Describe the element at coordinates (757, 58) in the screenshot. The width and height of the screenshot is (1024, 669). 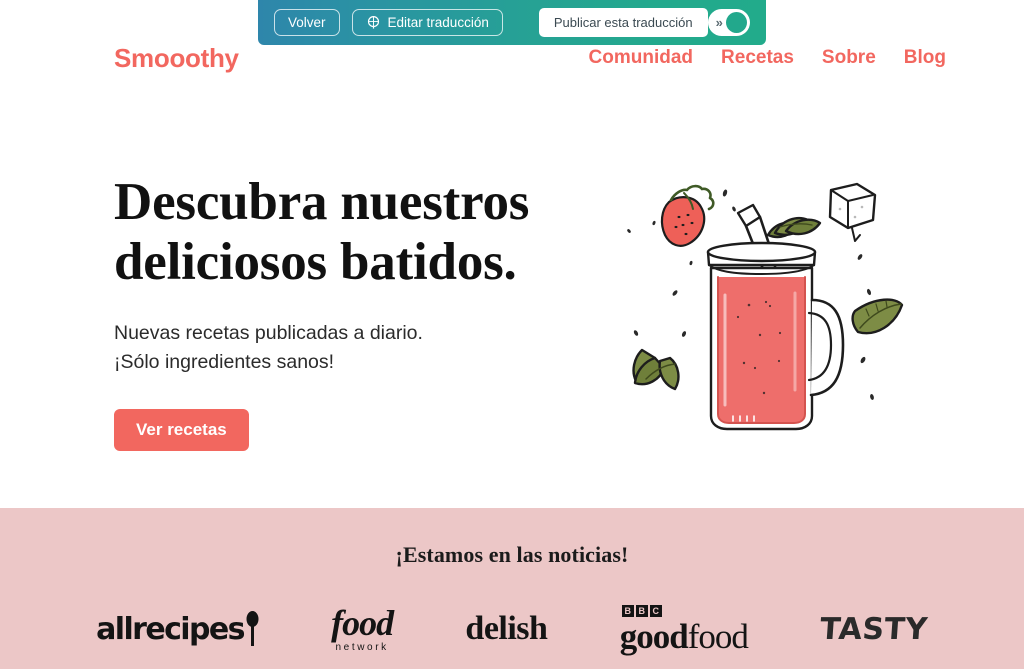
I see `nav-link-recetas: Recetas` at that location.